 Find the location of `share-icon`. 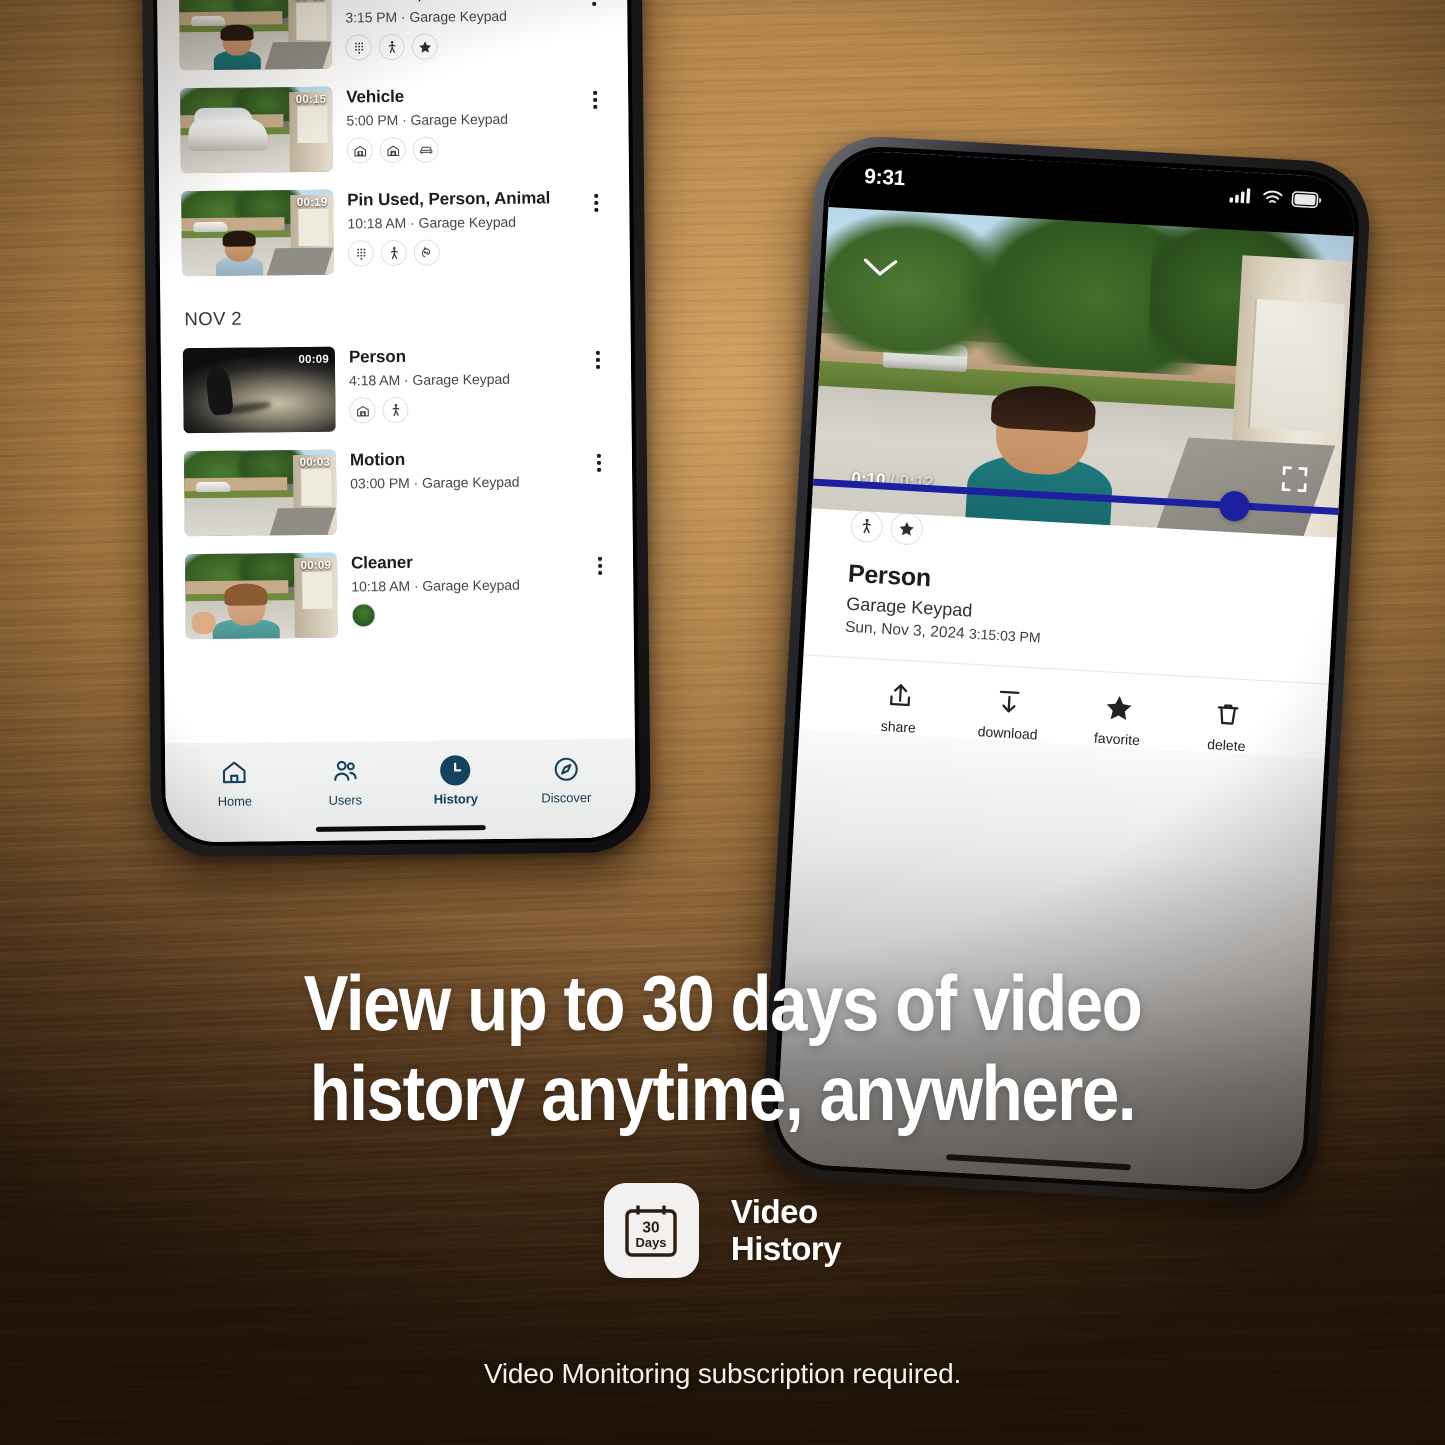

share-icon is located at coordinates (900, 696).